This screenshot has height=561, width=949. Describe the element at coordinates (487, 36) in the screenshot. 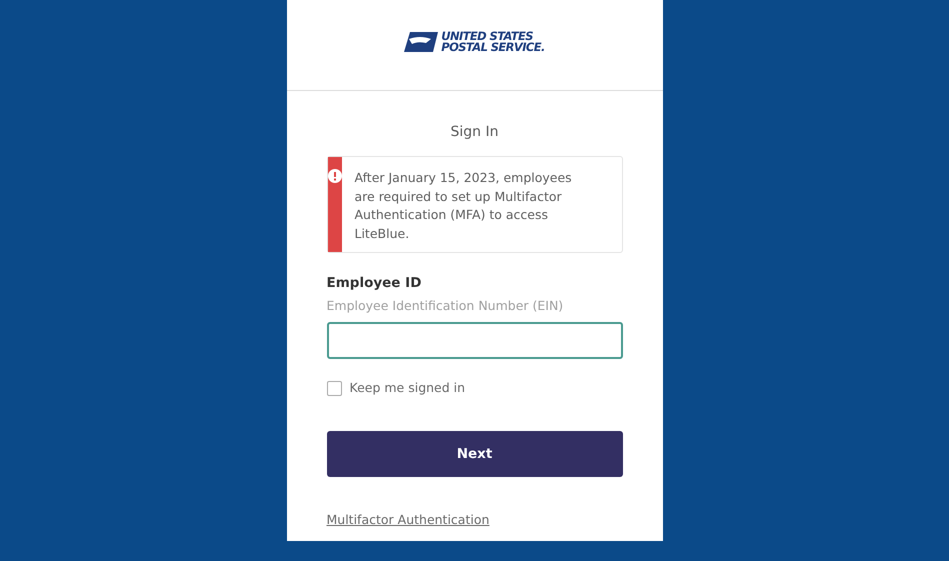

I see `logo-text: UNITED STATES` at that location.